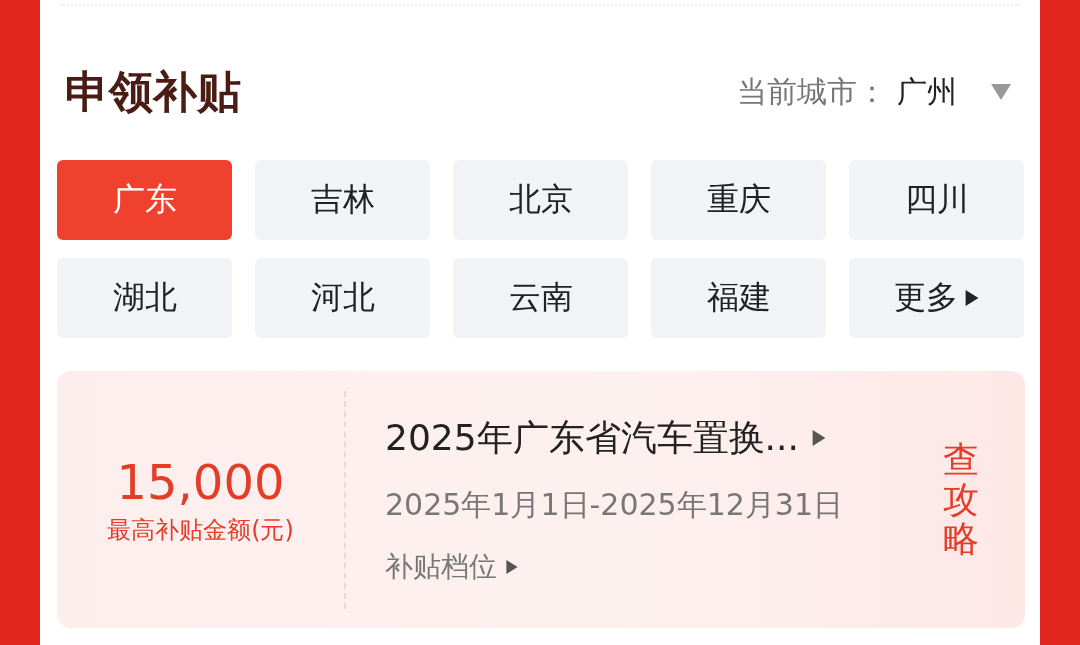 Image resolution: width=1080 pixels, height=645 pixels. Describe the element at coordinates (540, 298) in the screenshot. I see `region-tab: 云南` at that location.